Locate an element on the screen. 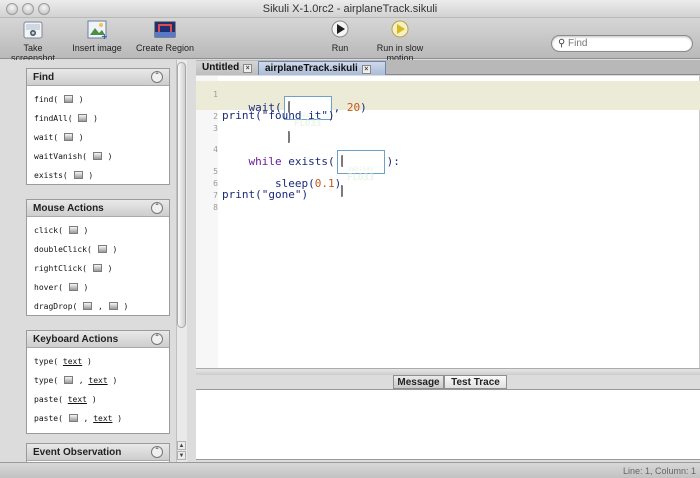  cmd-doubleclick: doubleClick( ) is located at coordinates (98, 249).